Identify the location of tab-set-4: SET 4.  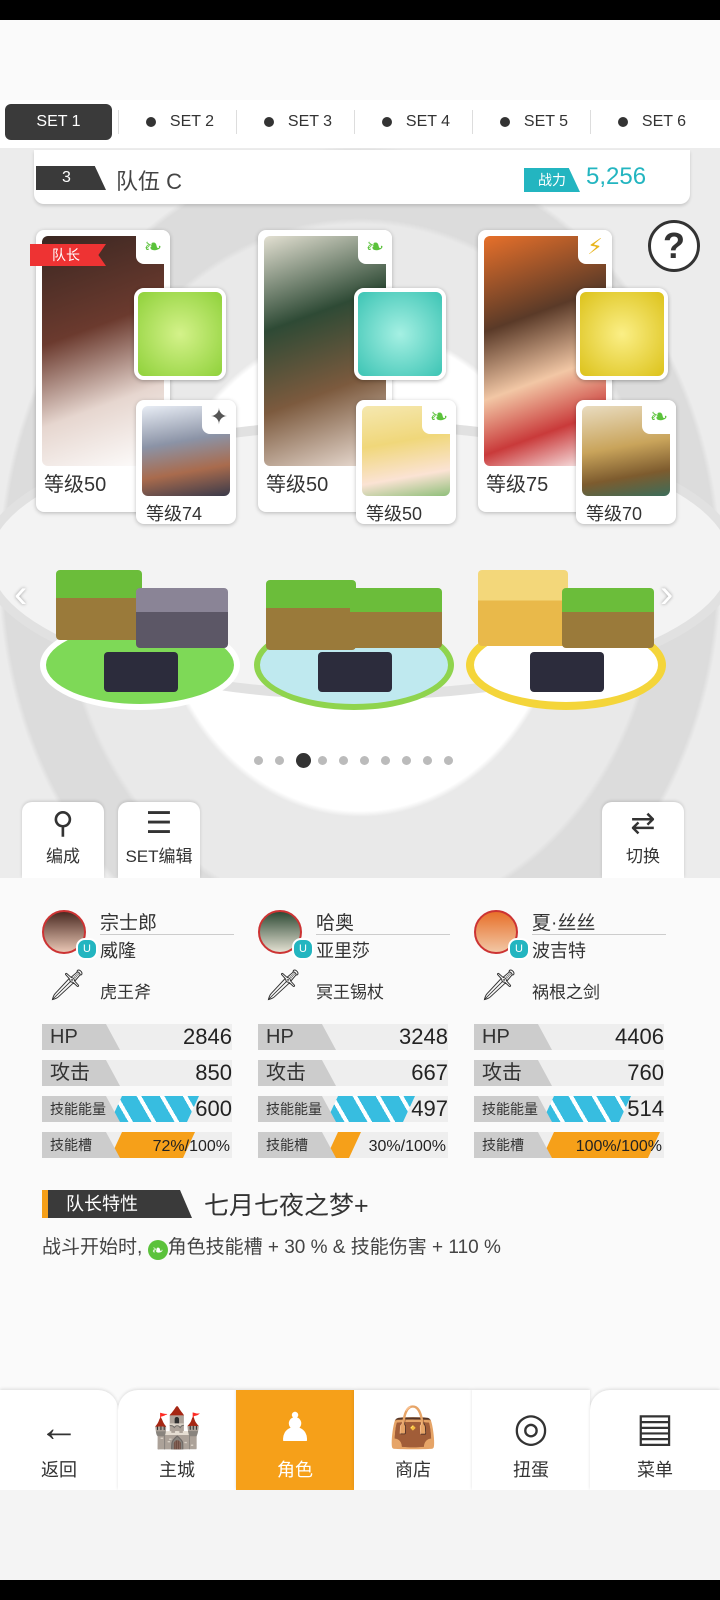
(416, 122).